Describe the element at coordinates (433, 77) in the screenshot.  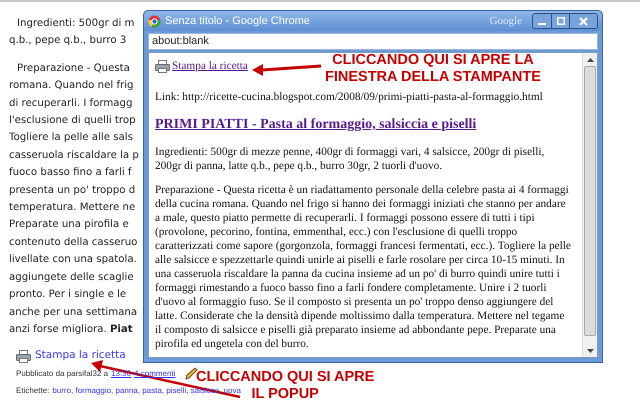
I see `annotation-text: FINESTRA DELLA STAMPANTE` at that location.